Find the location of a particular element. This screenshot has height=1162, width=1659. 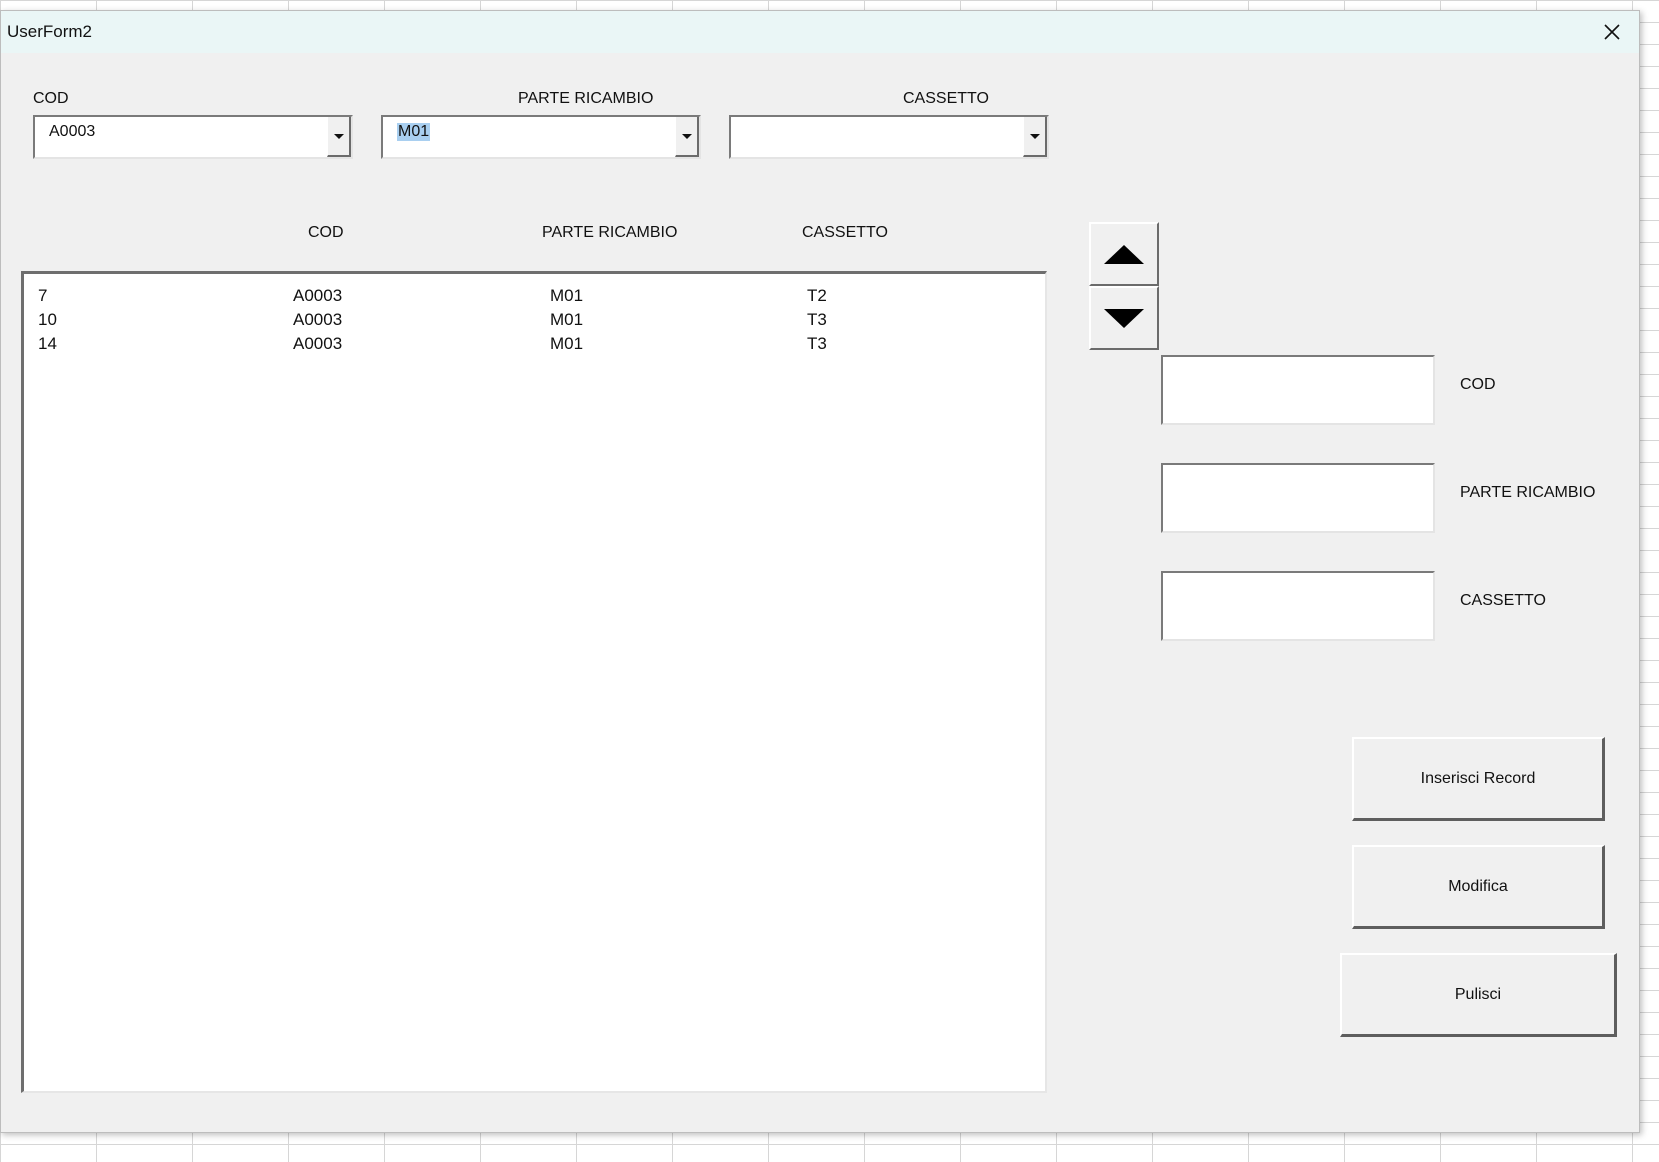

list-item: 14 A0003 M01 T3 is located at coordinates (534, 346).